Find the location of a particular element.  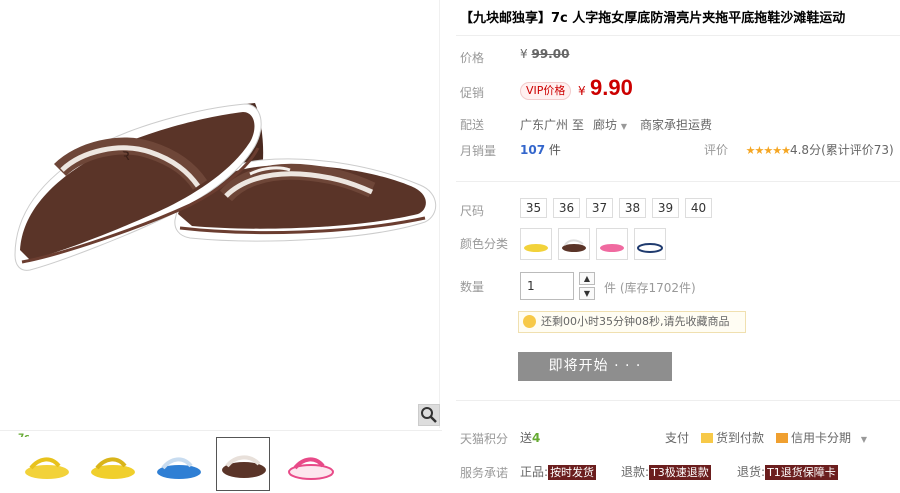

original-price: ¥ 99.00 is located at coordinates (544, 54).